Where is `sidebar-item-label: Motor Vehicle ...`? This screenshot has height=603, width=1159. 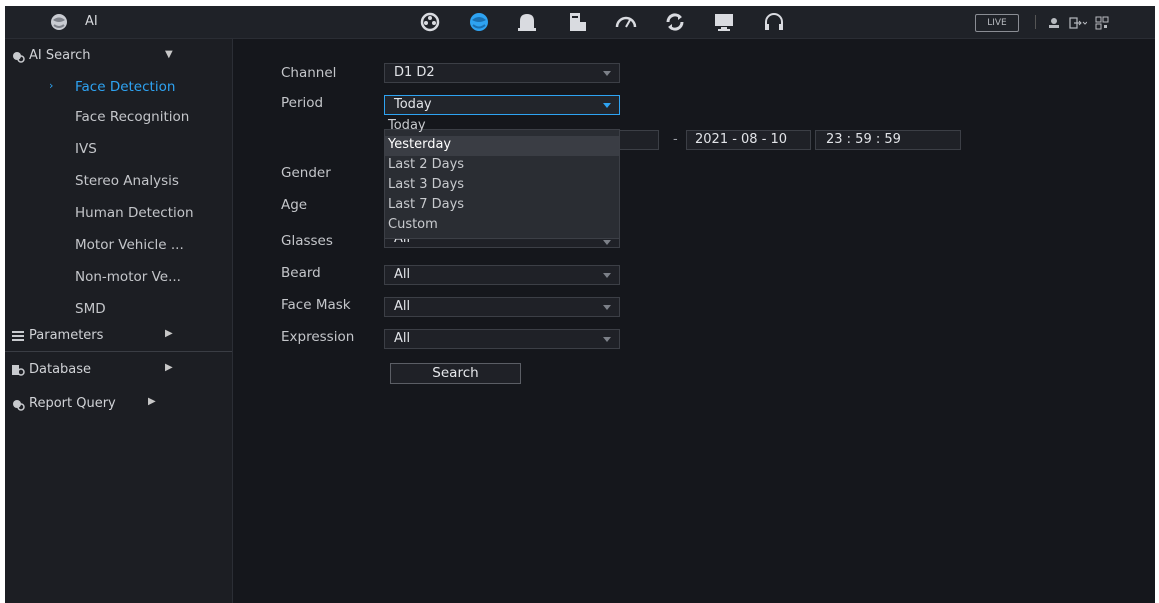 sidebar-item-label: Motor Vehicle ... is located at coordinates (129, 245).